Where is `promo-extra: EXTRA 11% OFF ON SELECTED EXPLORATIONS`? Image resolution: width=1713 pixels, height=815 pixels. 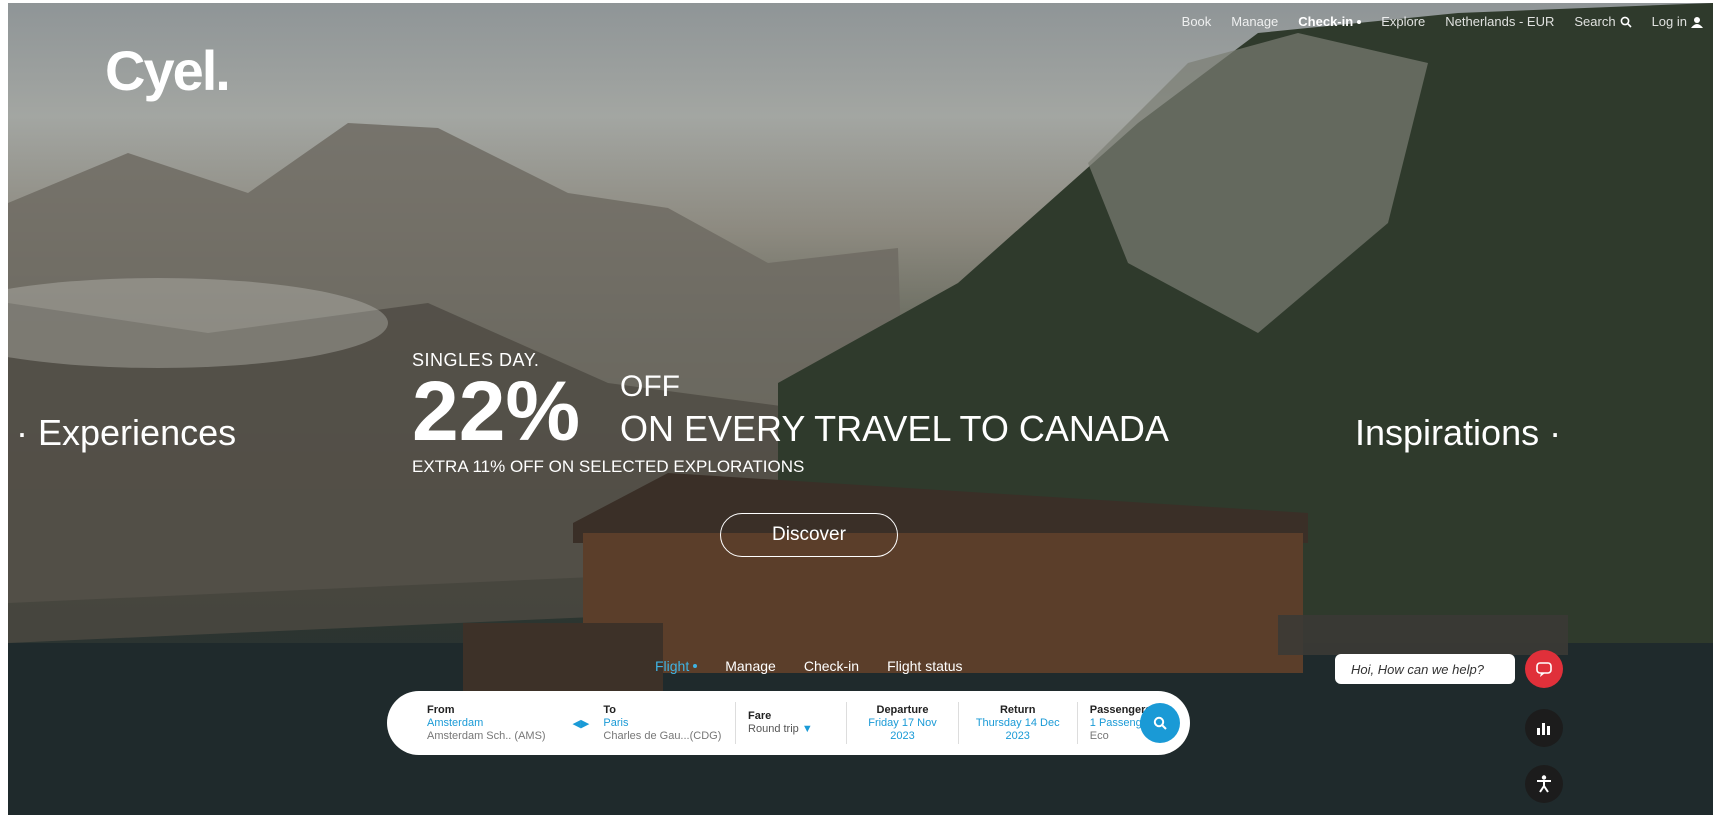
promo-extra: EXTRA 11% OFF ON SELECTED EXPLORATIONS is located at coordinates (608, 466).